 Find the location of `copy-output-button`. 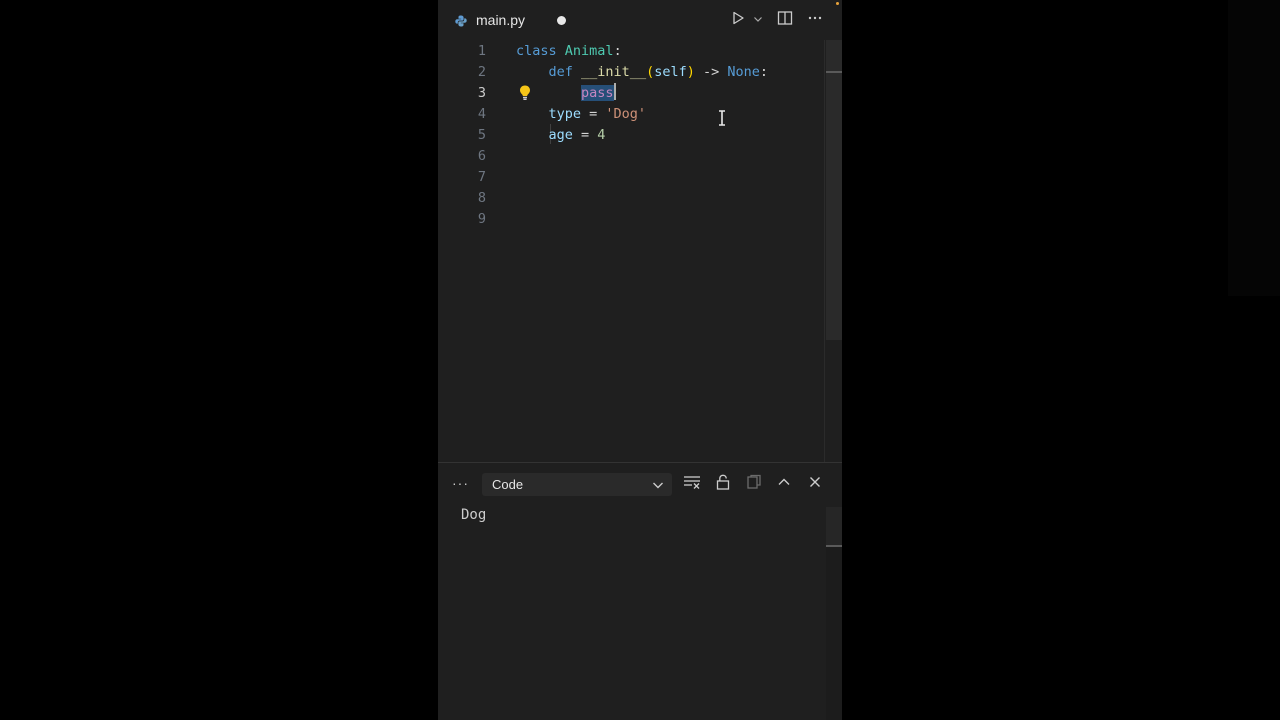

copy-output-button is located at coordinates (754, 484).